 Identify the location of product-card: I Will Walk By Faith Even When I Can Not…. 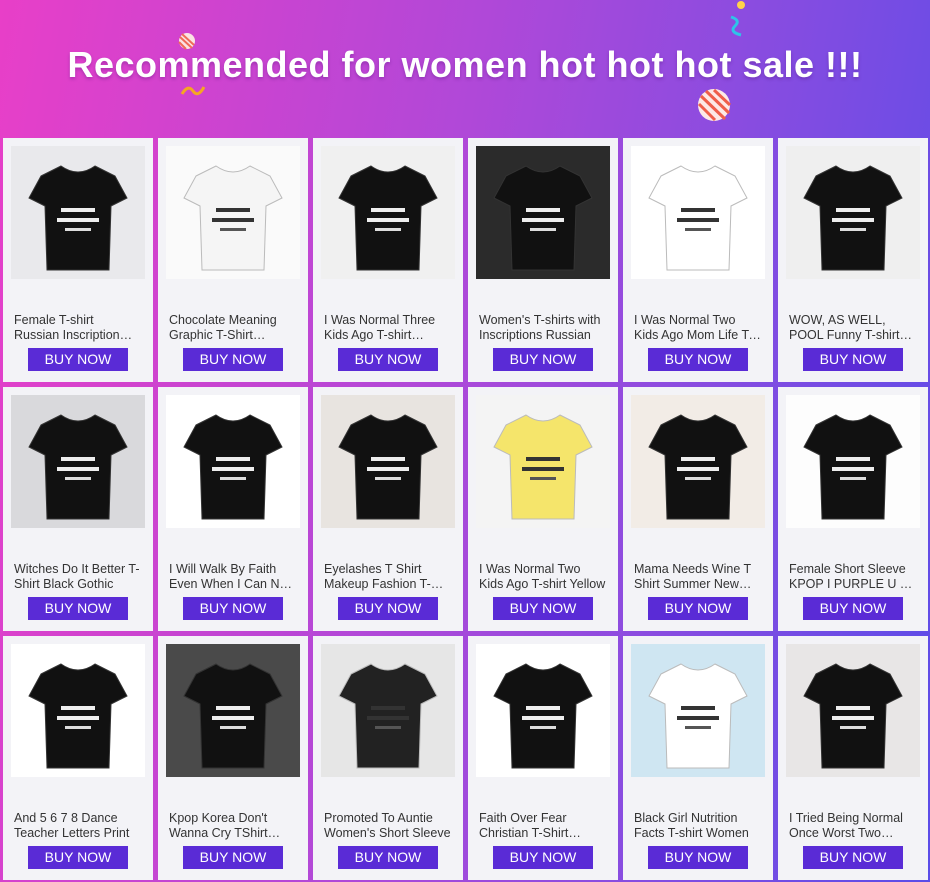
(233, 509).